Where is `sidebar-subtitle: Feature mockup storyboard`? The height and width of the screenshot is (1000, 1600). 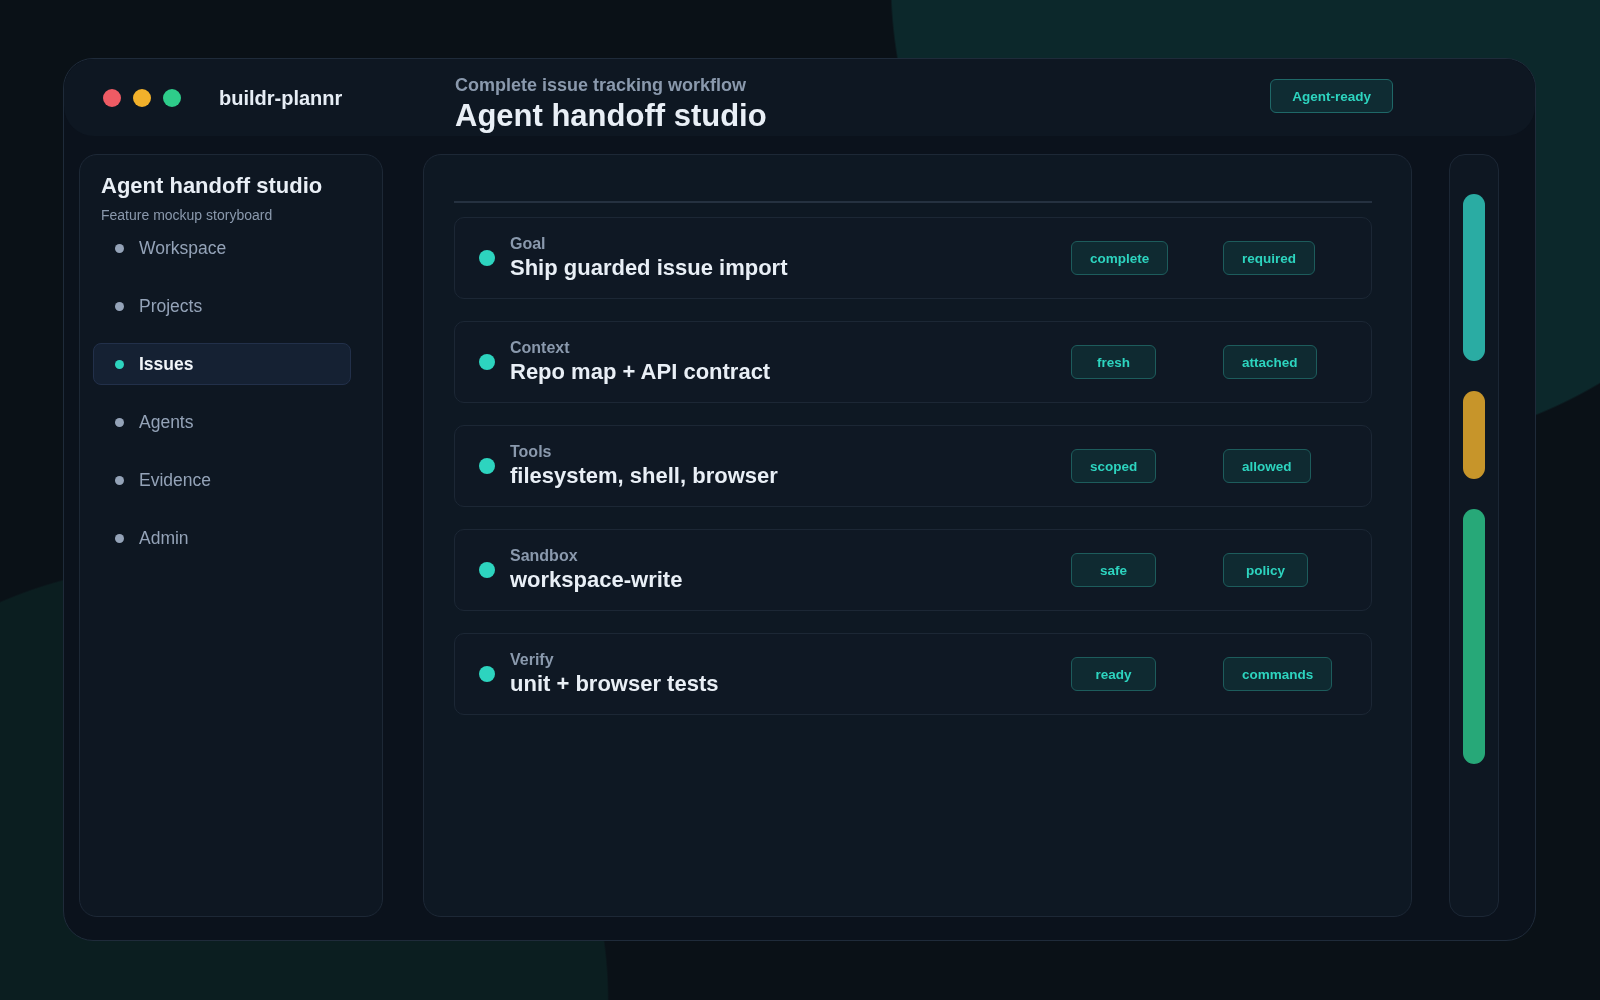 sidebar-subtitle: Feature mockup storyboard is located at coordinates (187, 215).